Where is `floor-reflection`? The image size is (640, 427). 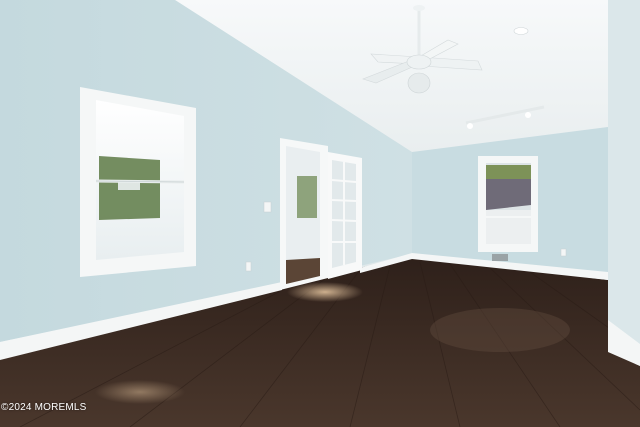
floor-reflection is located at coordinates (500, 330).